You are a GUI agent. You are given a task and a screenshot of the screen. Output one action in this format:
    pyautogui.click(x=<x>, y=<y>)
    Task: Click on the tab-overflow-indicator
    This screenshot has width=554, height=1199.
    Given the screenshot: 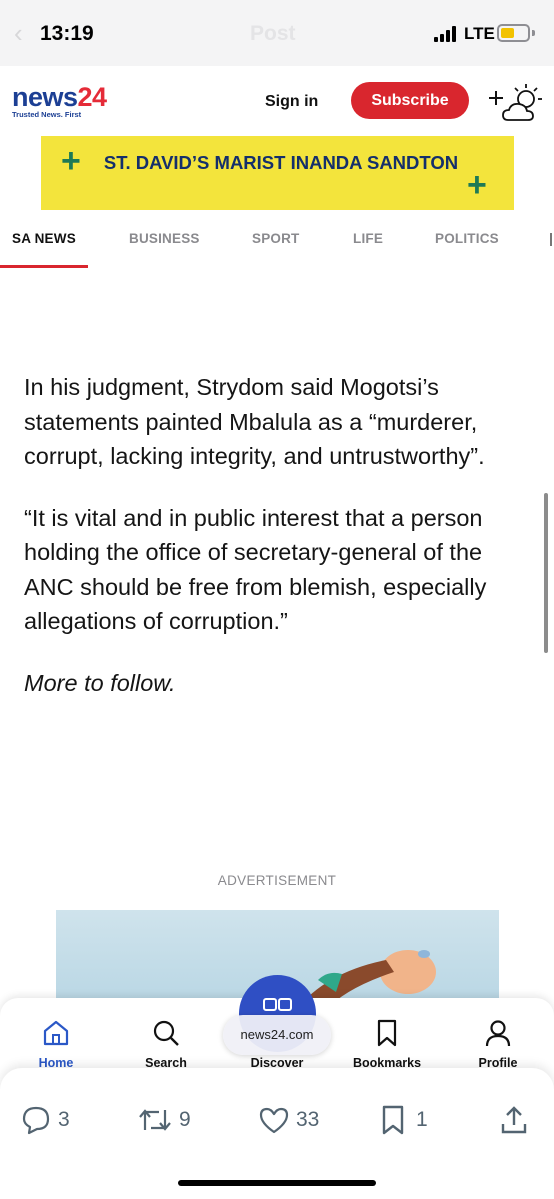 What is the action you would take?
    pyautogui.click(x=551, y=239)
    